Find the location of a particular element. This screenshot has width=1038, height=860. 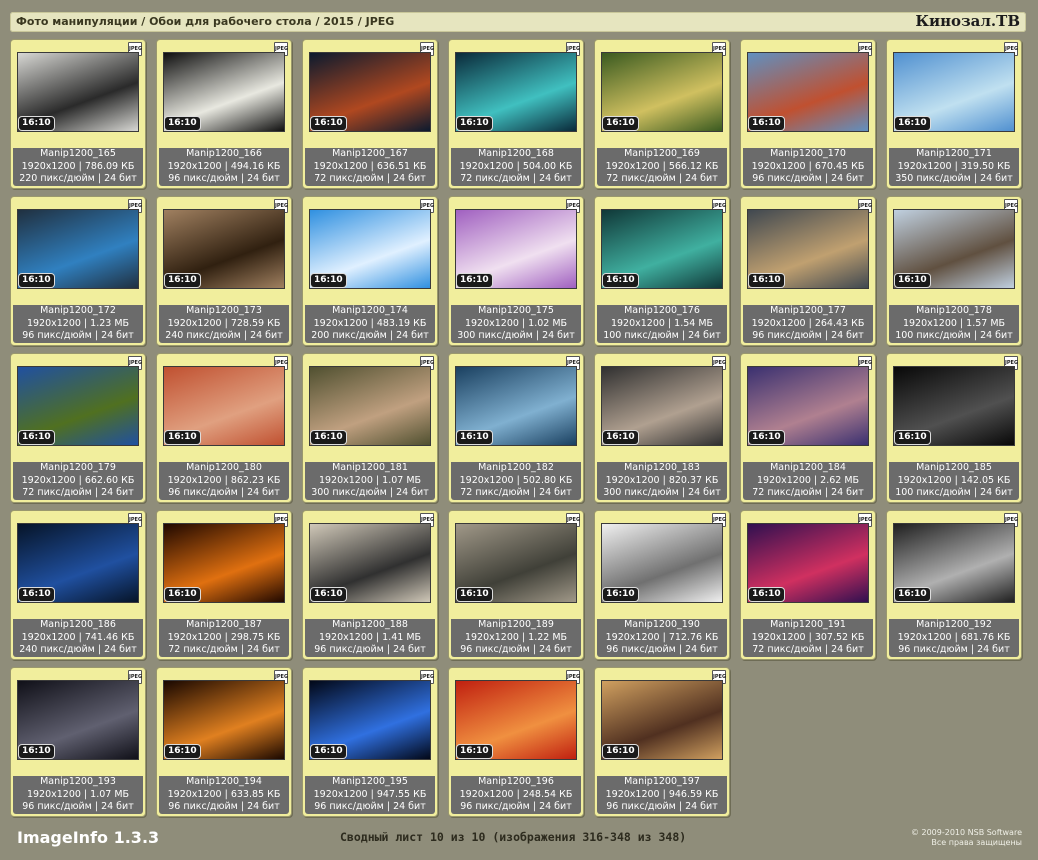

image-file-size: 636.51 КБ is located at coordinates (401, 166).